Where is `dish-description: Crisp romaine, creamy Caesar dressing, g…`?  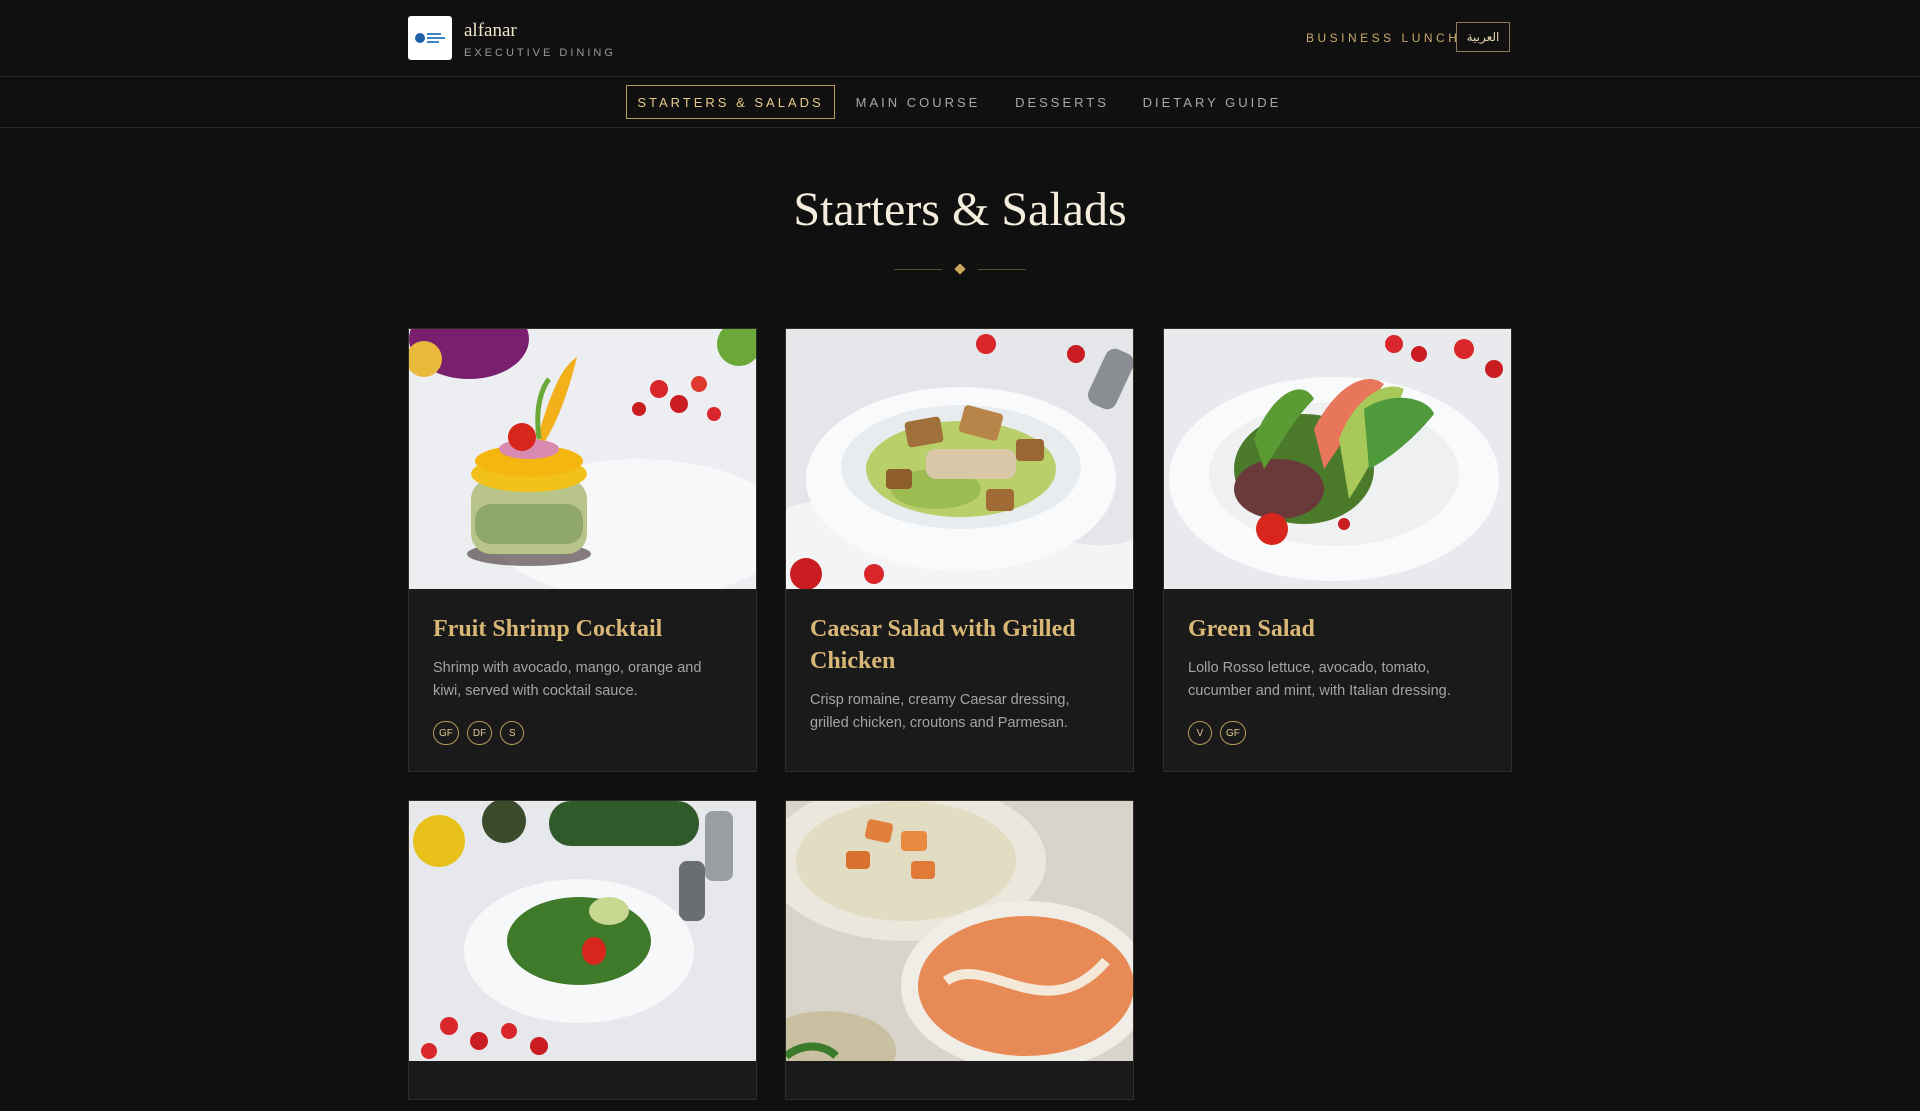 dish-description: Crisp romaine, creamy Caesar dressing, g… is located at coordinates (940, 711).